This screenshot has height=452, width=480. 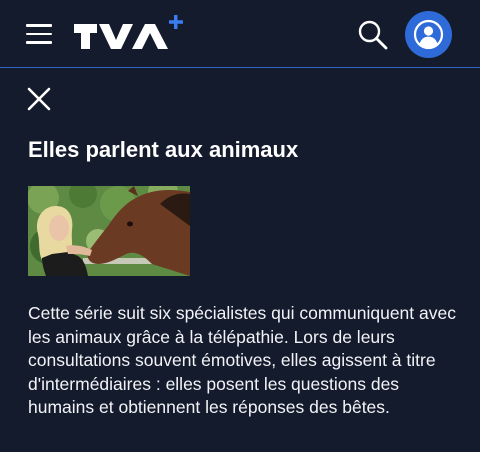 What do you see at coordinates (39, 34) in the screenshot?
I see `hamburger-menu-icon` at bounding box center [39, 34].